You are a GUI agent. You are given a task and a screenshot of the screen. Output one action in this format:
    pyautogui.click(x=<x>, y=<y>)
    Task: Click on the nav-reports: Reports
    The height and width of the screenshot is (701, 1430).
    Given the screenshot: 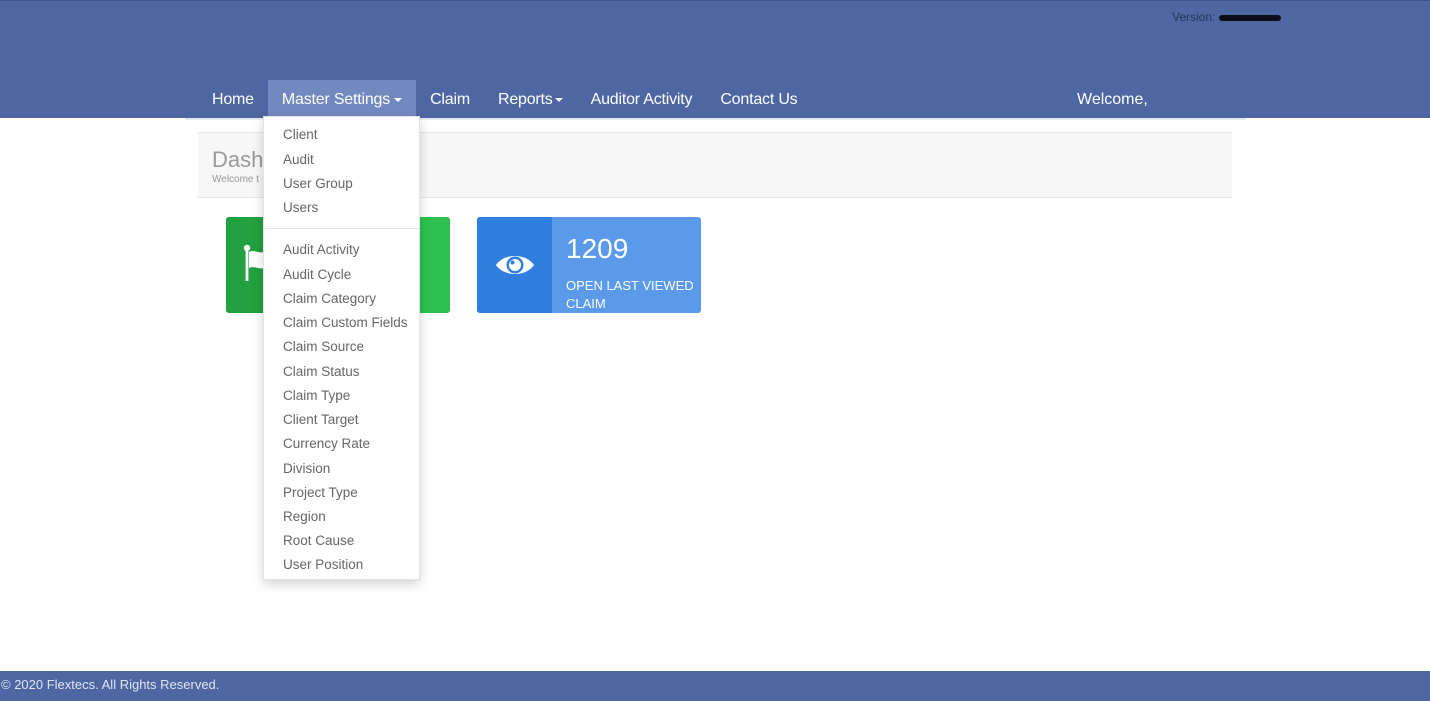 What is the action you would take?
    pyautogui.click(x=530, y=99)
    